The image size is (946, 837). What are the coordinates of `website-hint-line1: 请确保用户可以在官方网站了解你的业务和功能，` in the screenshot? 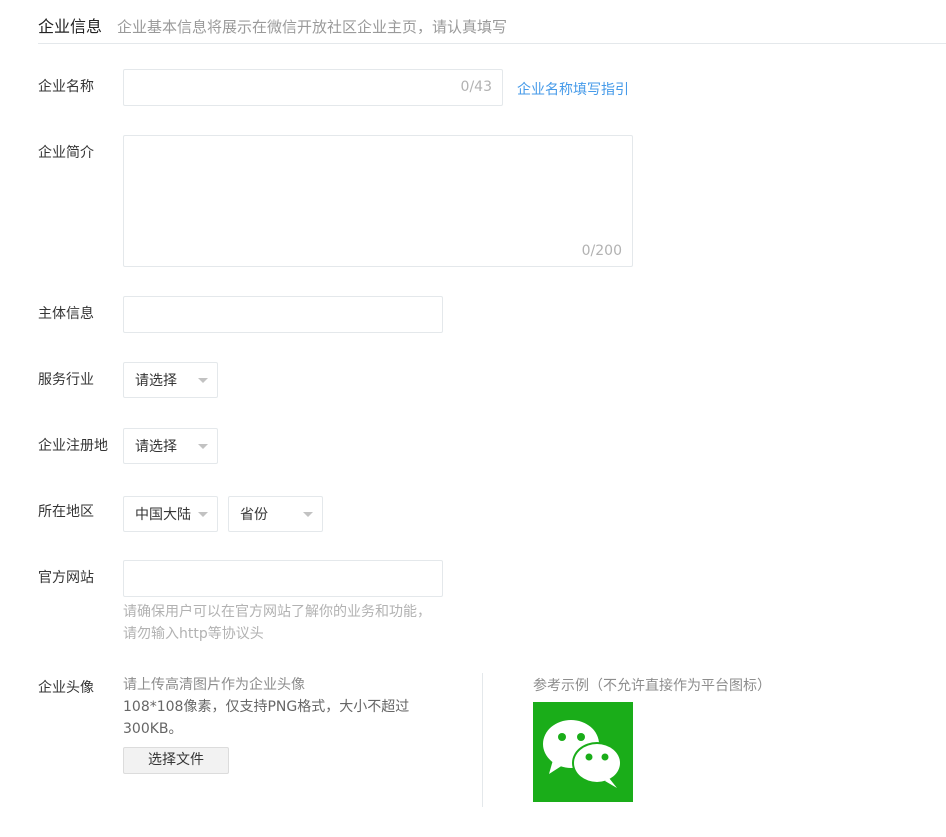 It's located at (277, 612).